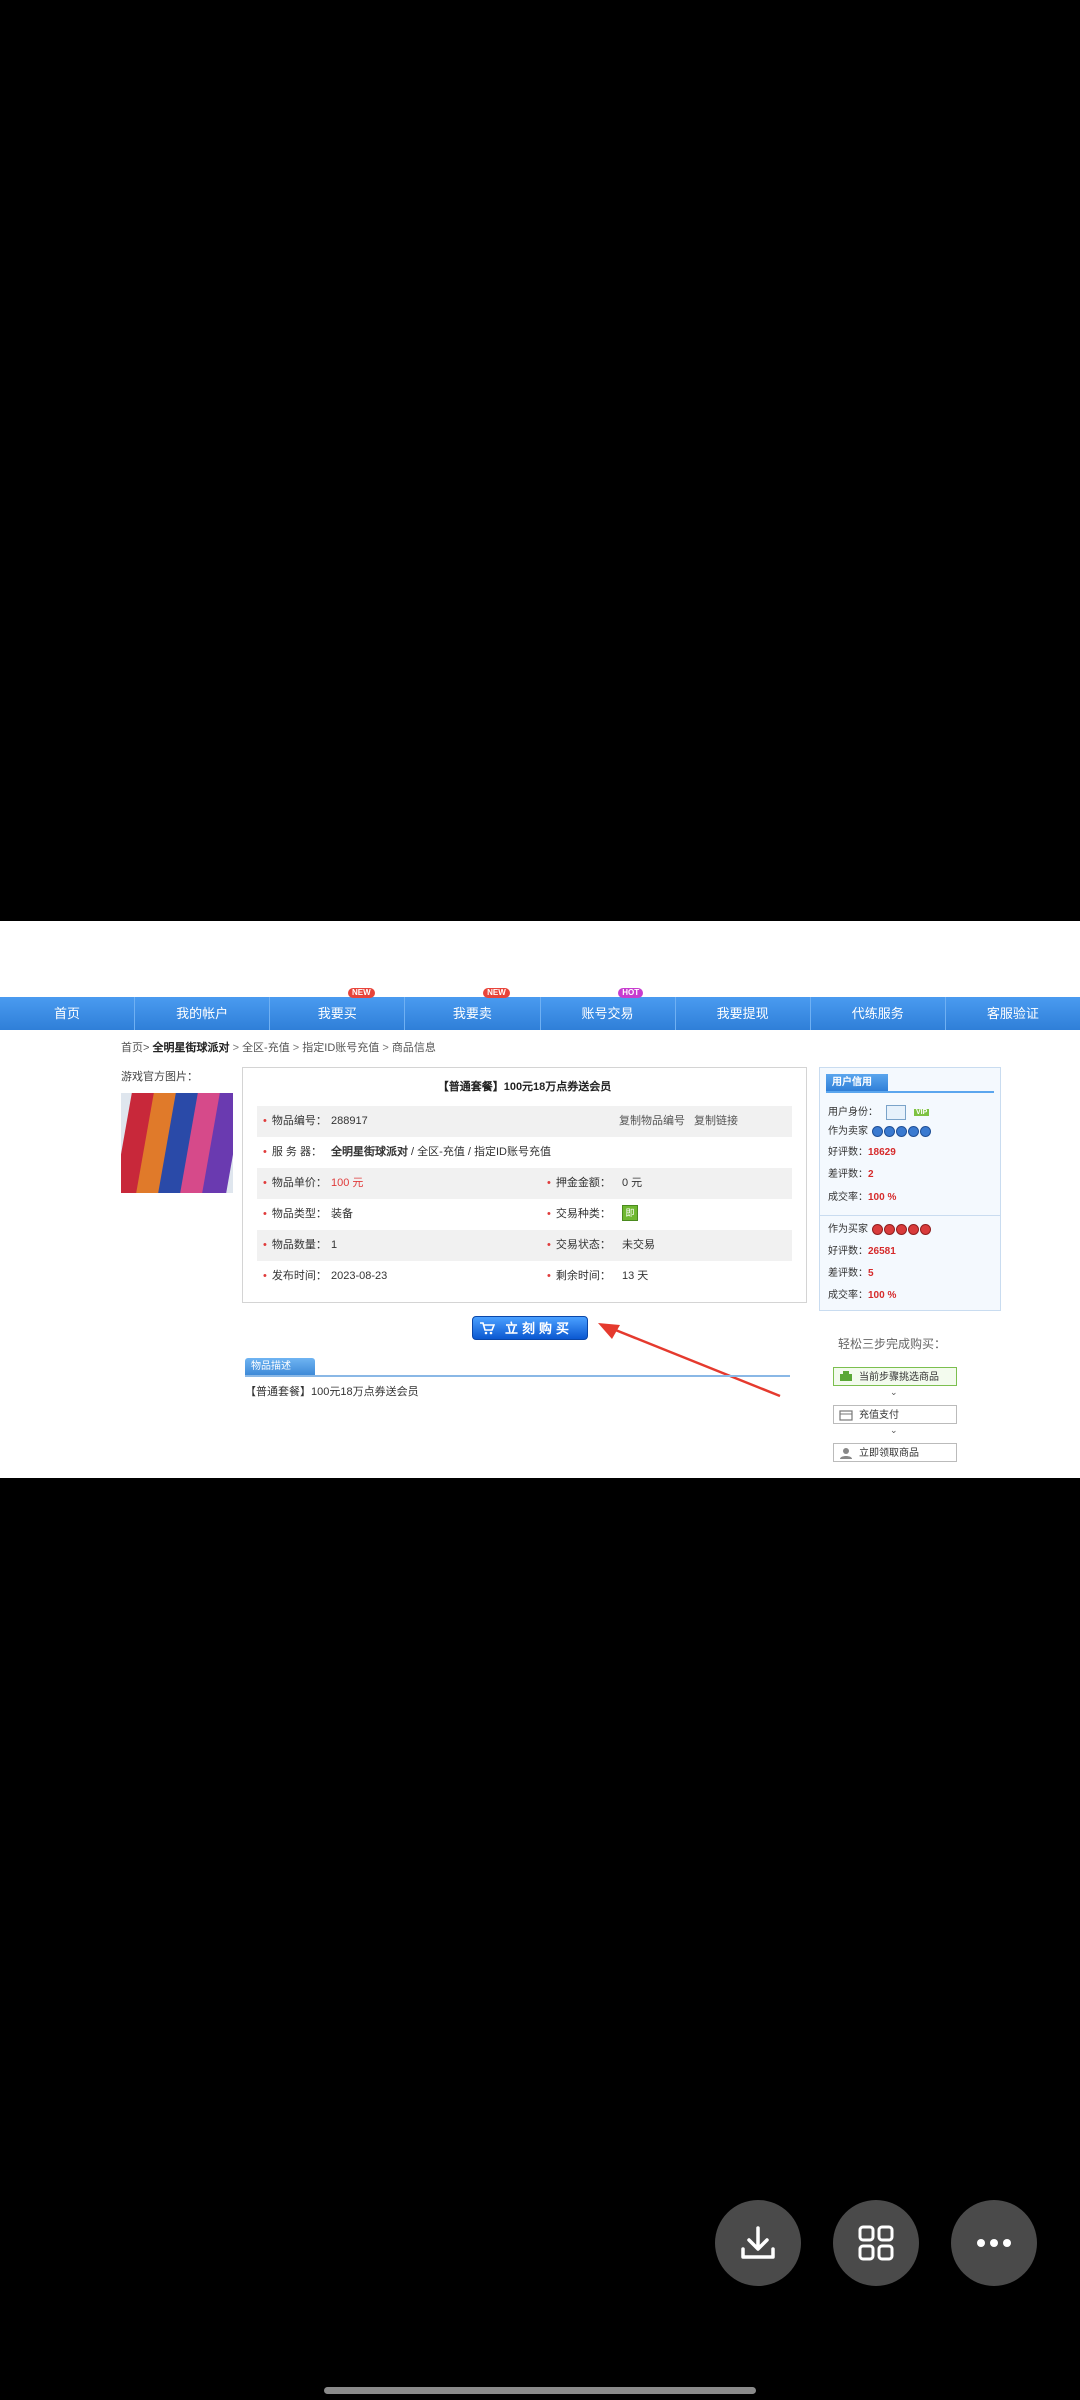 Image resolution: width=1080 pixels, height=2400 pixels. Describe the element at coordinates (922, 1112) in the screenshot. I see `vip-badge: VIP` at that location.